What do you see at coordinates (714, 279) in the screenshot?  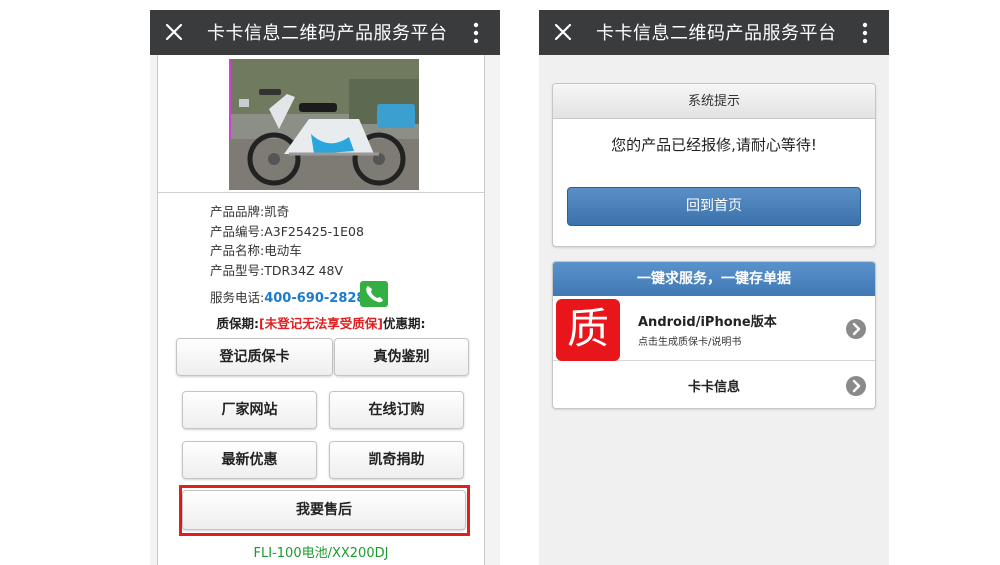 I see `service-panel-header: 一键求服务，一键存单据` at bounding box center [714, 279].